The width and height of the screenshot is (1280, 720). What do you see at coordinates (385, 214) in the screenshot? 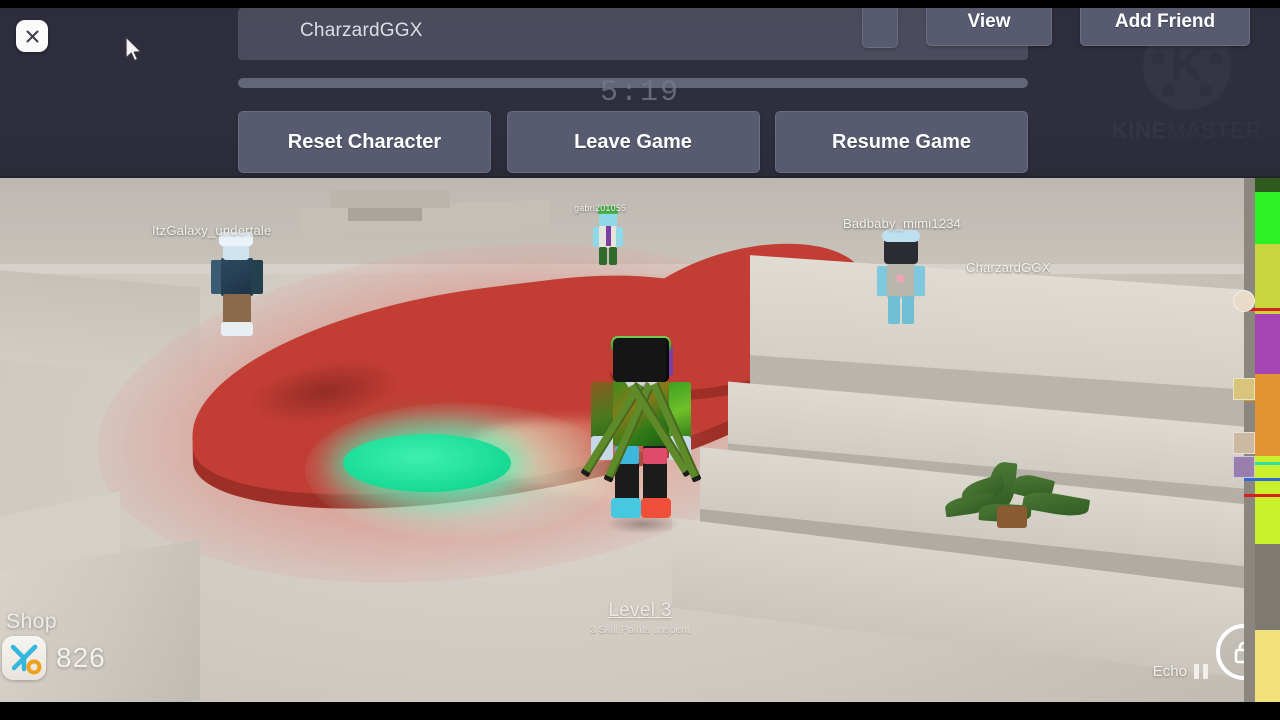
I see `background-recess` at bounding box center [385, 214].